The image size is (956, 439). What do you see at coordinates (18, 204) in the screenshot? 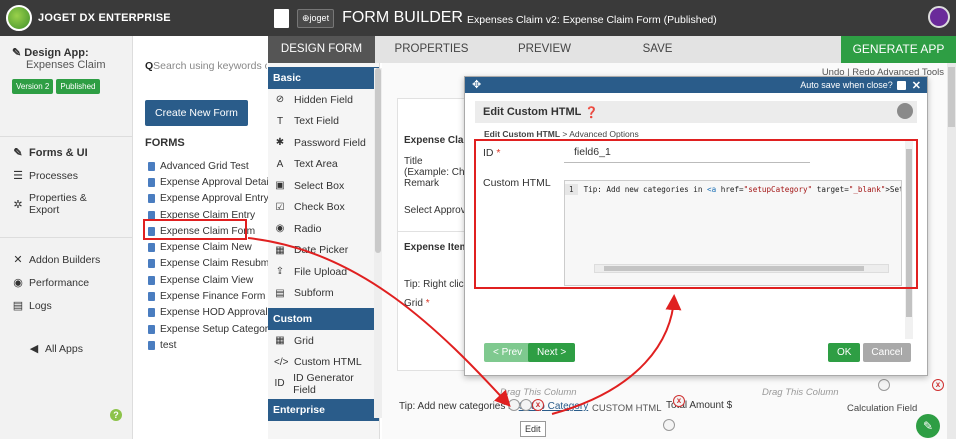
I see `gear-icon: ✲` at bounding box center [18, 204].